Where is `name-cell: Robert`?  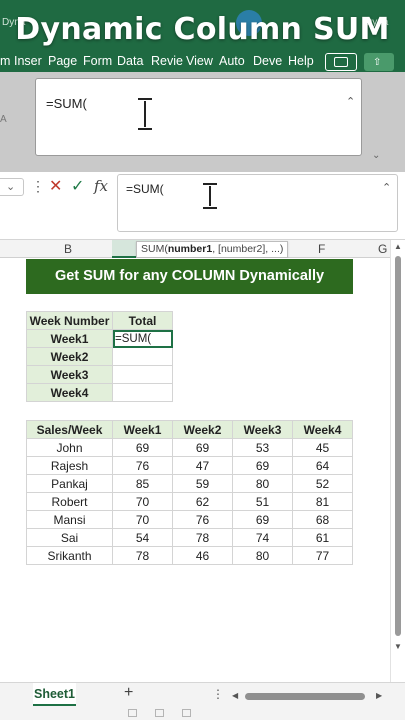 name-cell: Robert is located at coordinates (69, 501).